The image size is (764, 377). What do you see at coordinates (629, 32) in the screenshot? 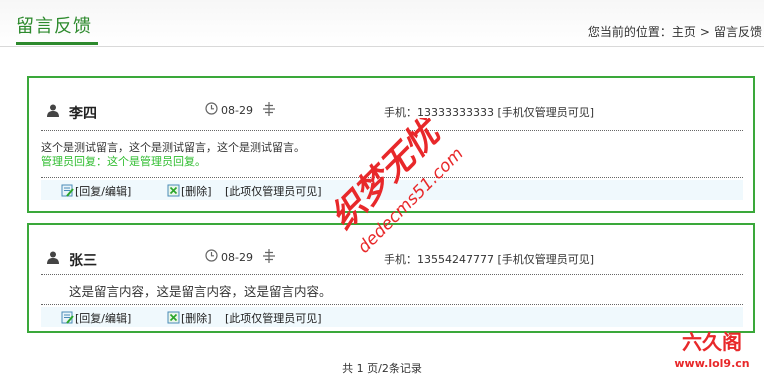
I see `breadcrumb-prefix: 您当前的位置：` at bounding box center [629, 32].